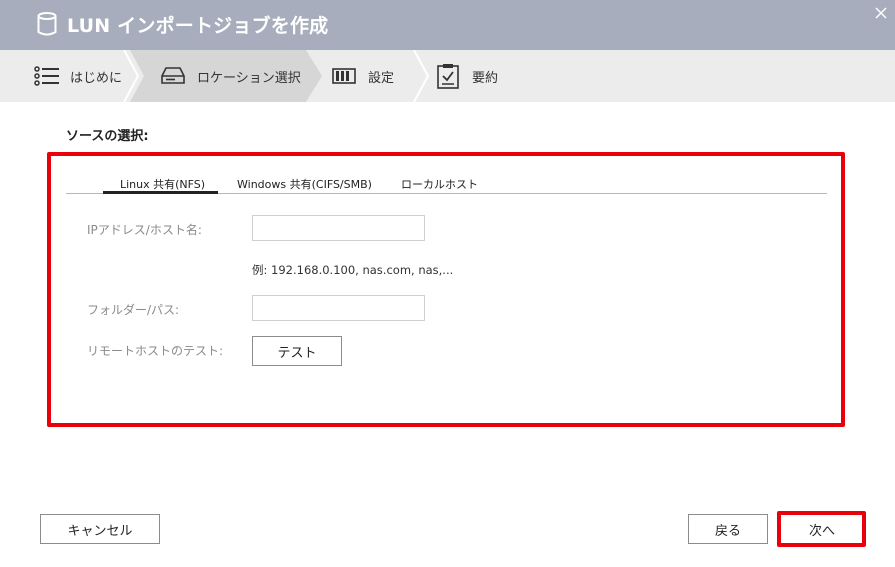 The height and width of the screenshot is (567, 895). What do you see at coordinates (363, 76) in the screenshot?
I see `step-settings: 設定` at bounding box center [363, 76].